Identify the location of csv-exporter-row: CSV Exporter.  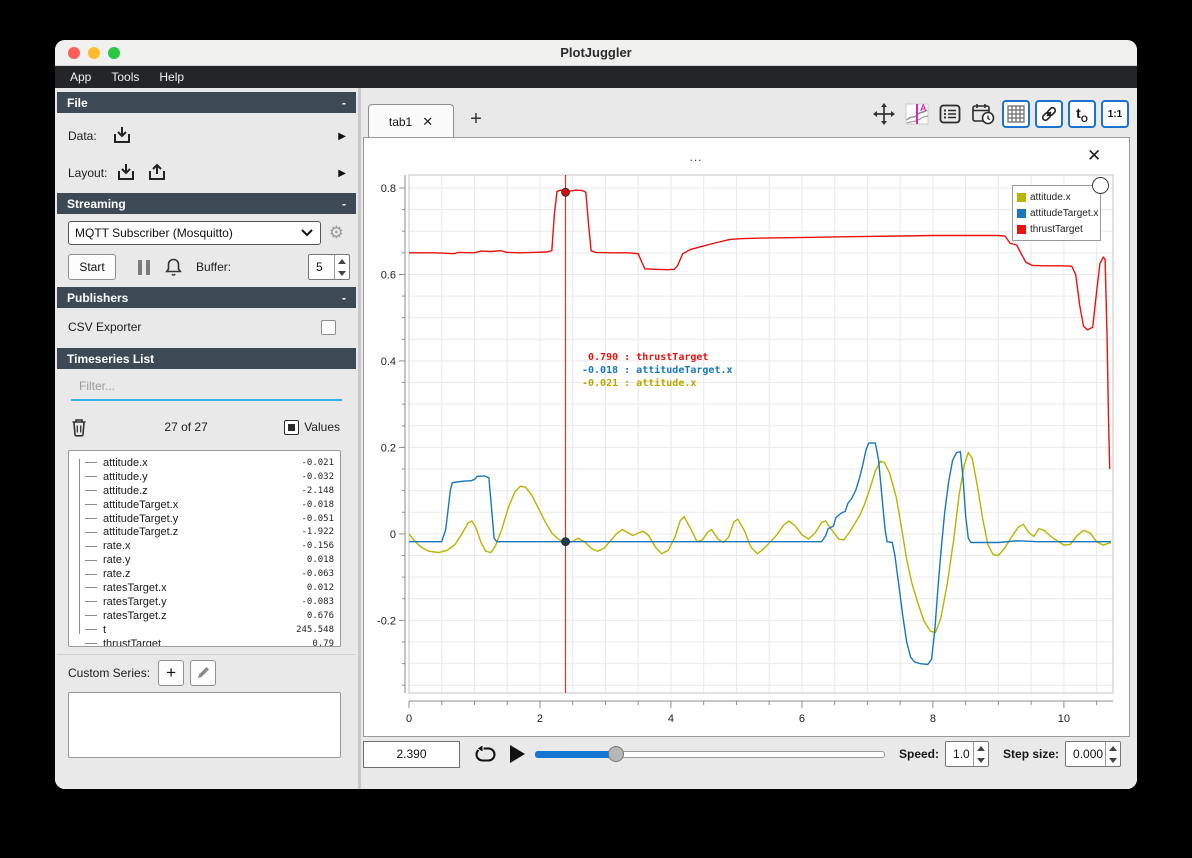
(206, 327).